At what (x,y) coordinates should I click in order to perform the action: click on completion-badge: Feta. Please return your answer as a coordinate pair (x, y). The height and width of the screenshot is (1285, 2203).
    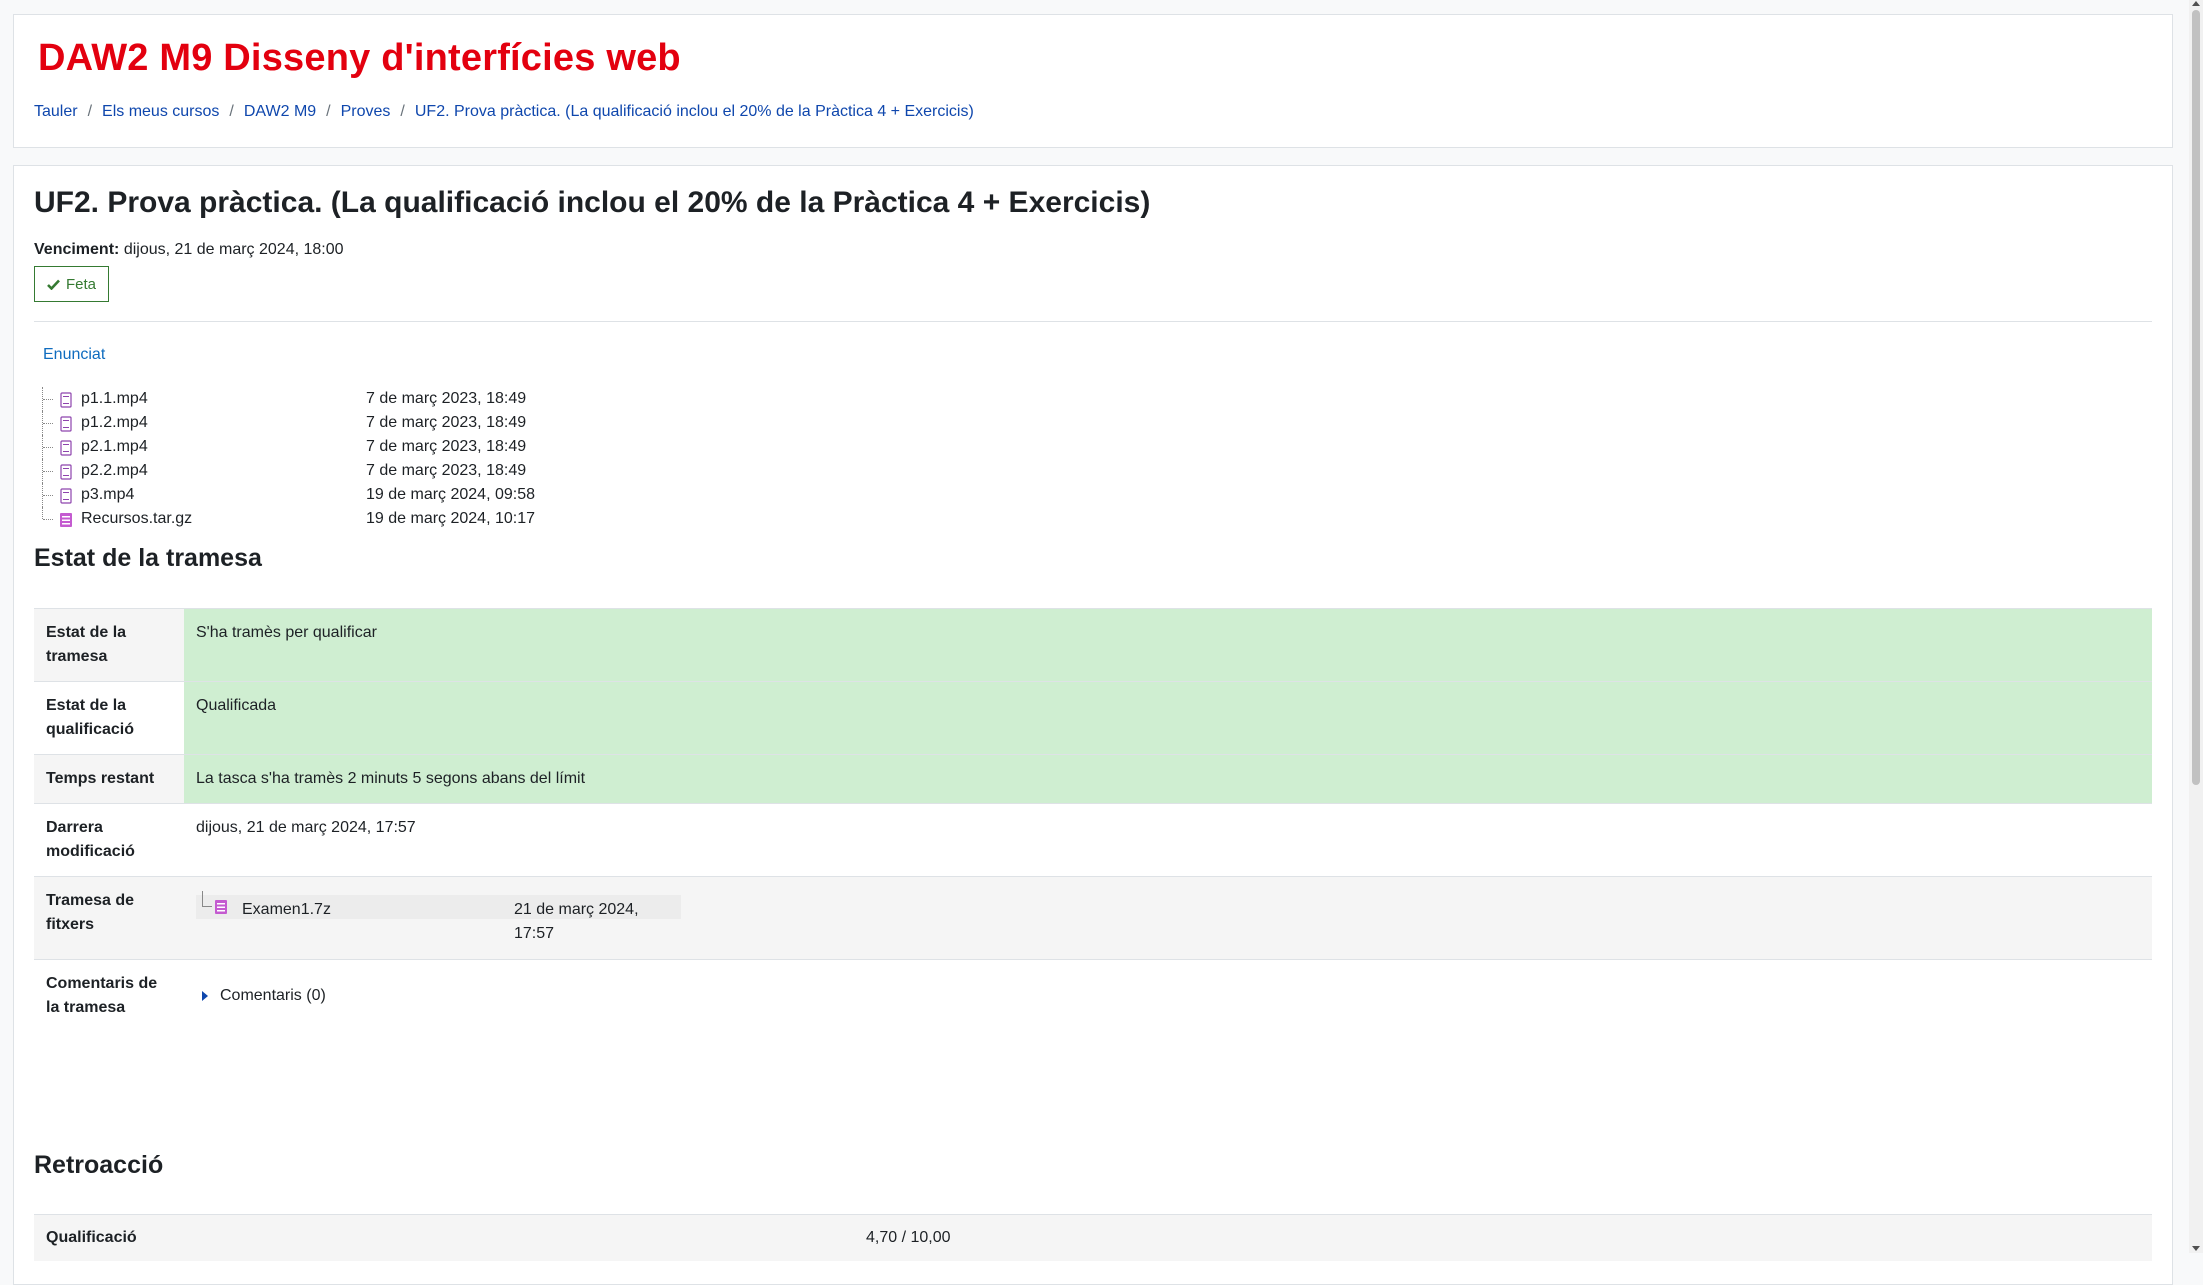
    Looking at the image, I should click on (71, 284).